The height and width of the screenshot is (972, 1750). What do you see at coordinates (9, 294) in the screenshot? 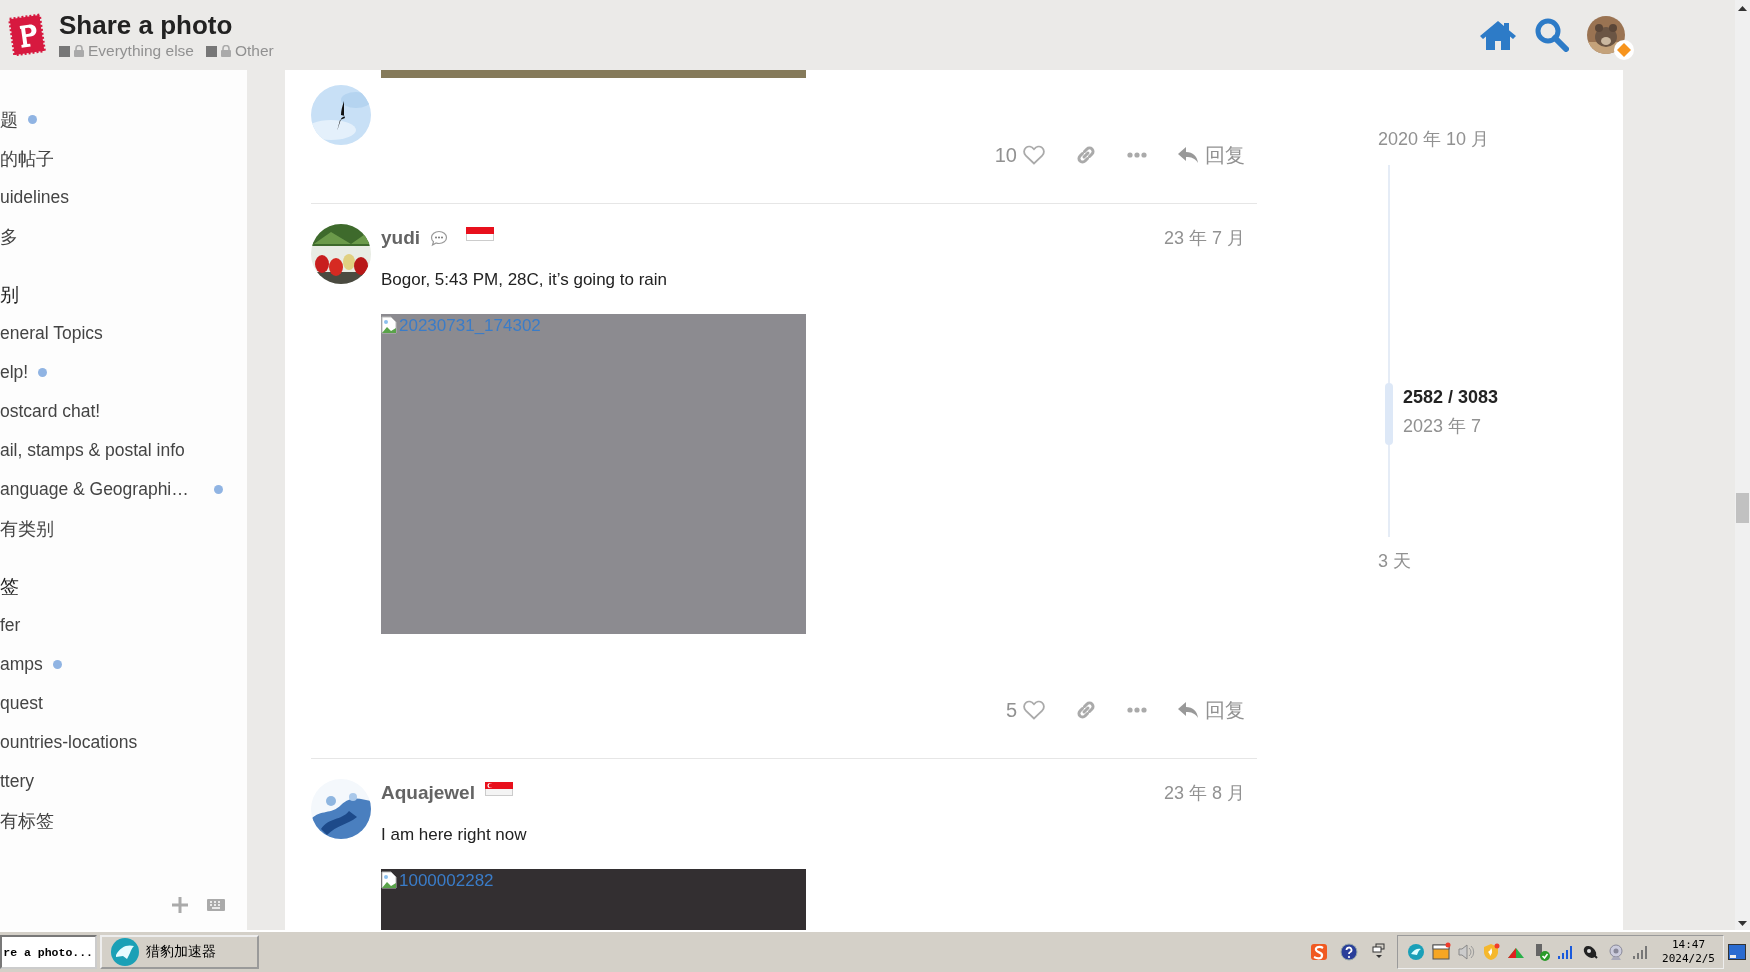
I see `section-heading: 别` at bounding box center [9, 294].